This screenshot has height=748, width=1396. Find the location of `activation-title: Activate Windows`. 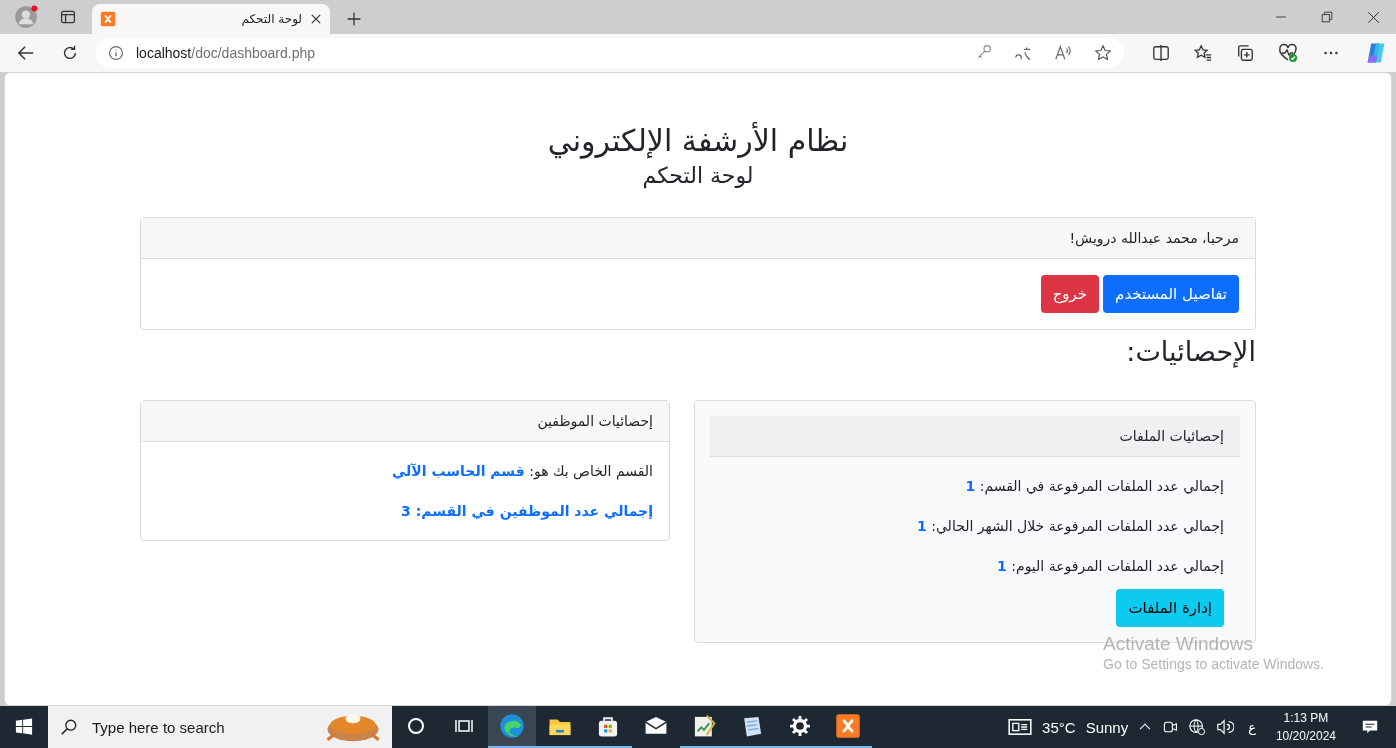

activation-title: Activate Windows is located at coordinates (1178, 644).